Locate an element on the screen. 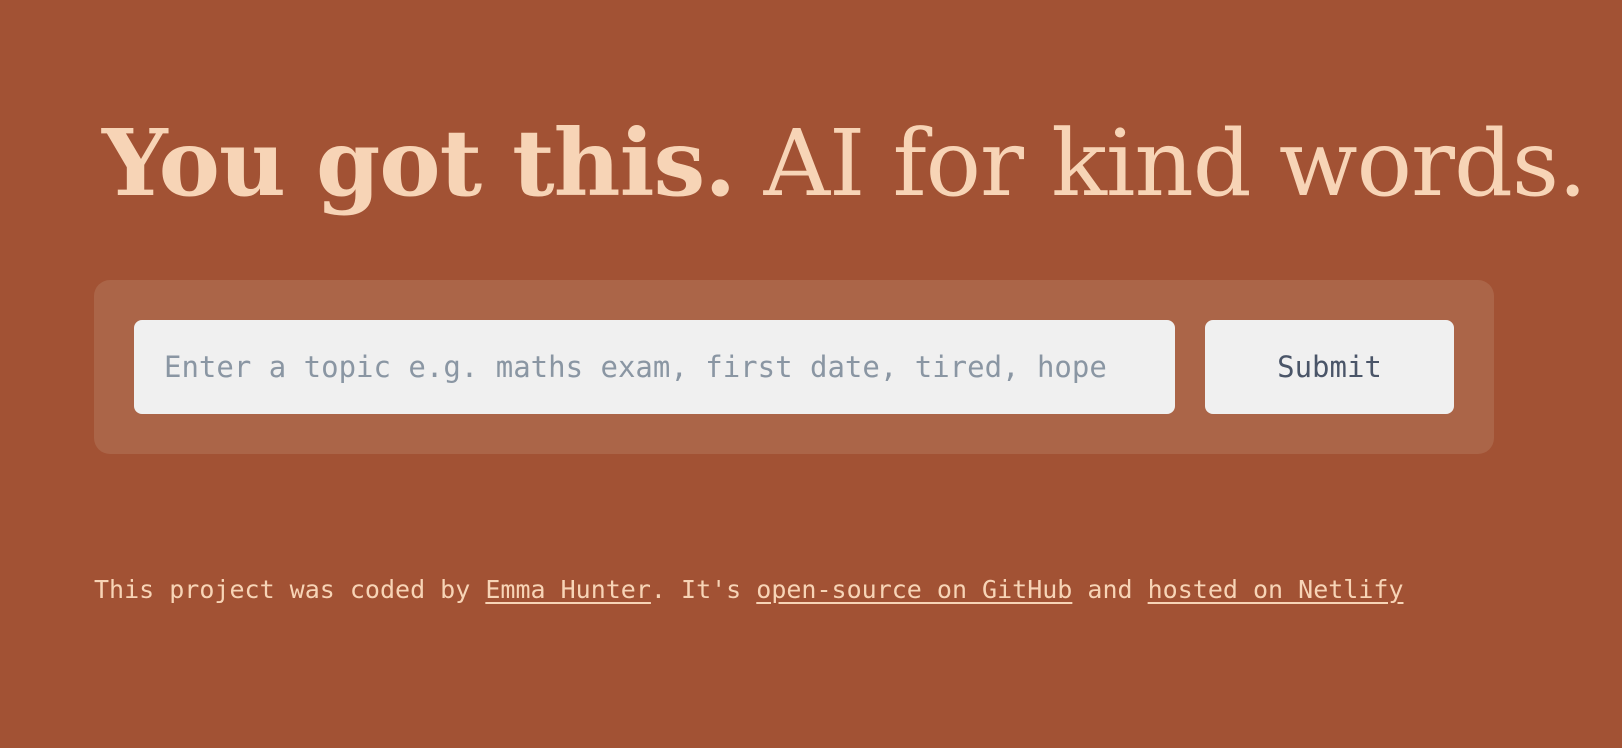  github-link: open-source on GitHub is located at coordinates (914, 589).